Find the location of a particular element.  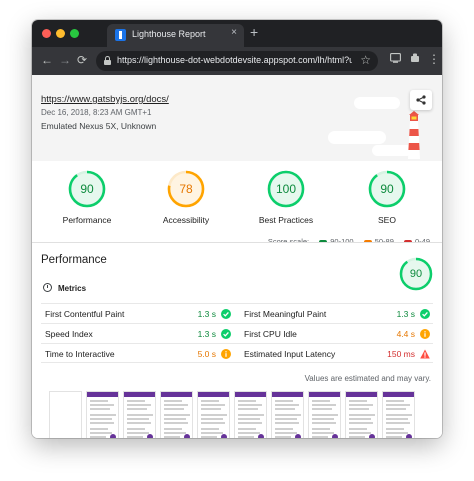

browser-menu-icon: ⋮ is located at coordinates (434, 59).